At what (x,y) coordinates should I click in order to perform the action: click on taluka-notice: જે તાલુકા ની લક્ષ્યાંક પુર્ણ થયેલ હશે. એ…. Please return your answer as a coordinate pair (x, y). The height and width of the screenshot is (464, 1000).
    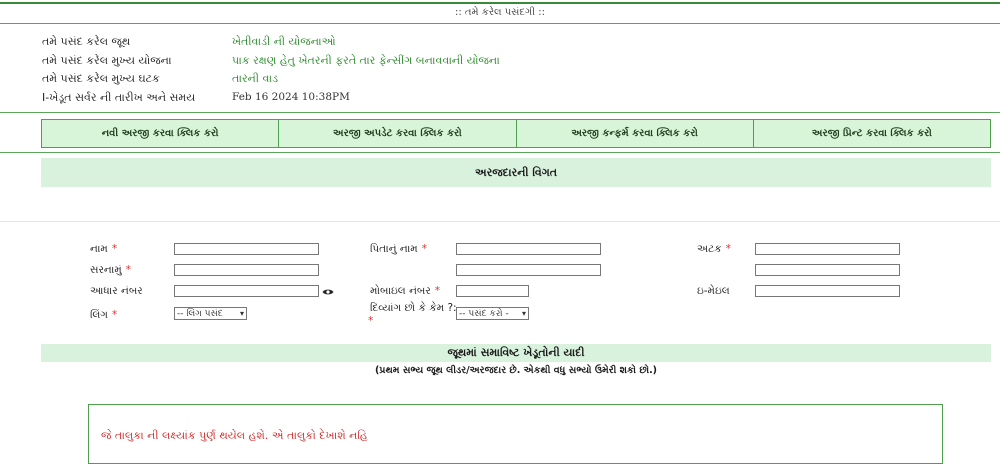
    Looking at the image, I should click on (234, 435).